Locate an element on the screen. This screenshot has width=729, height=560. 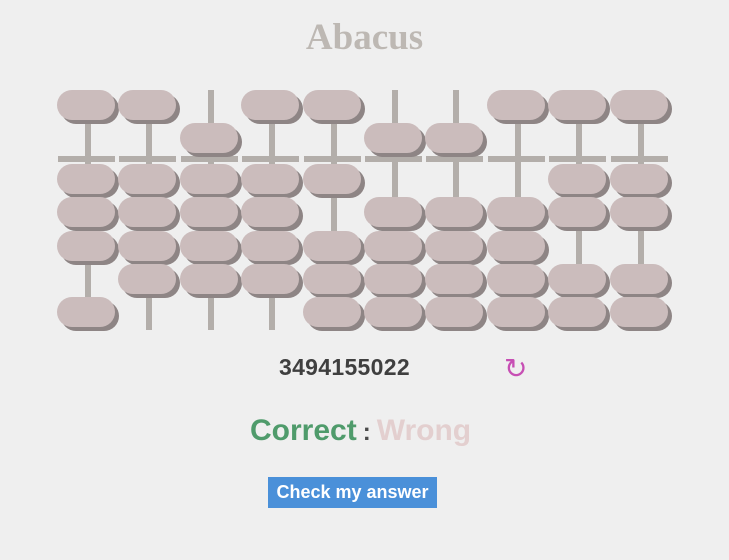
refresh-icon: ↻ is located at coordinates (515, 368).